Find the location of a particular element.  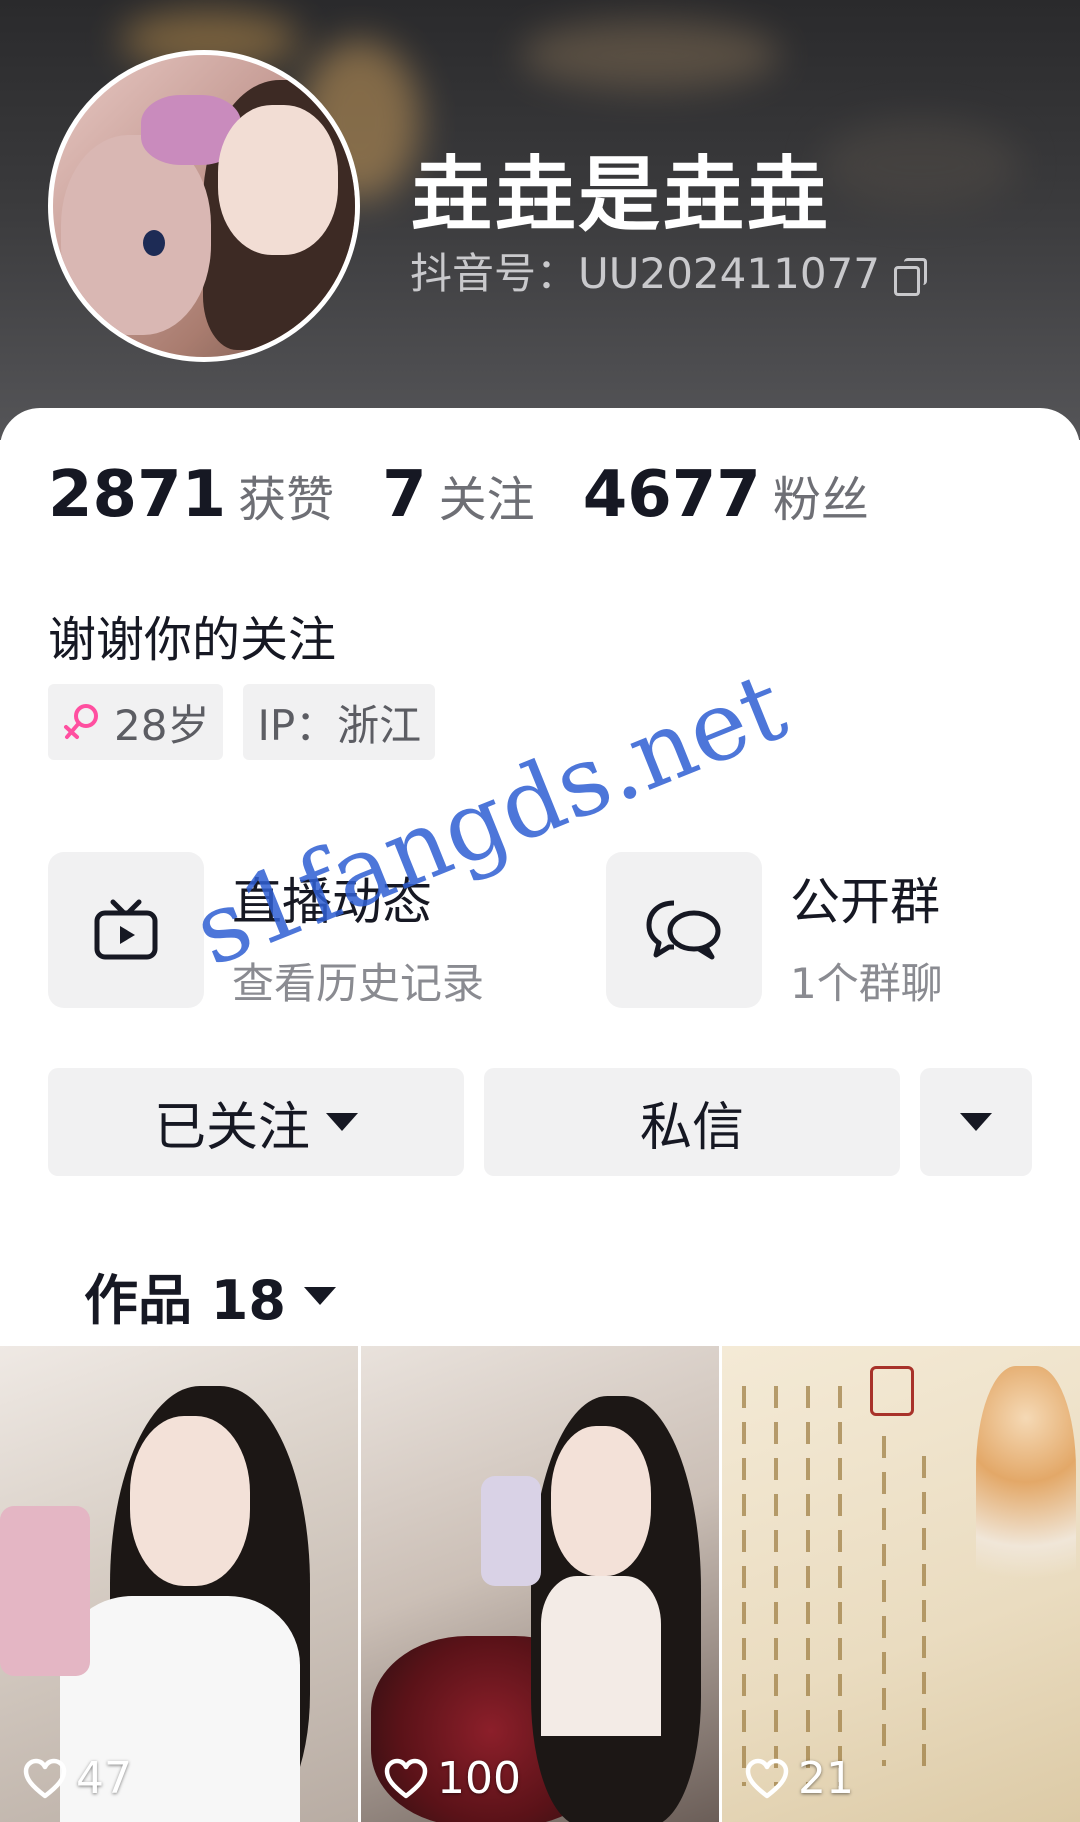

avatar-face is located at coordinates (278, 180).